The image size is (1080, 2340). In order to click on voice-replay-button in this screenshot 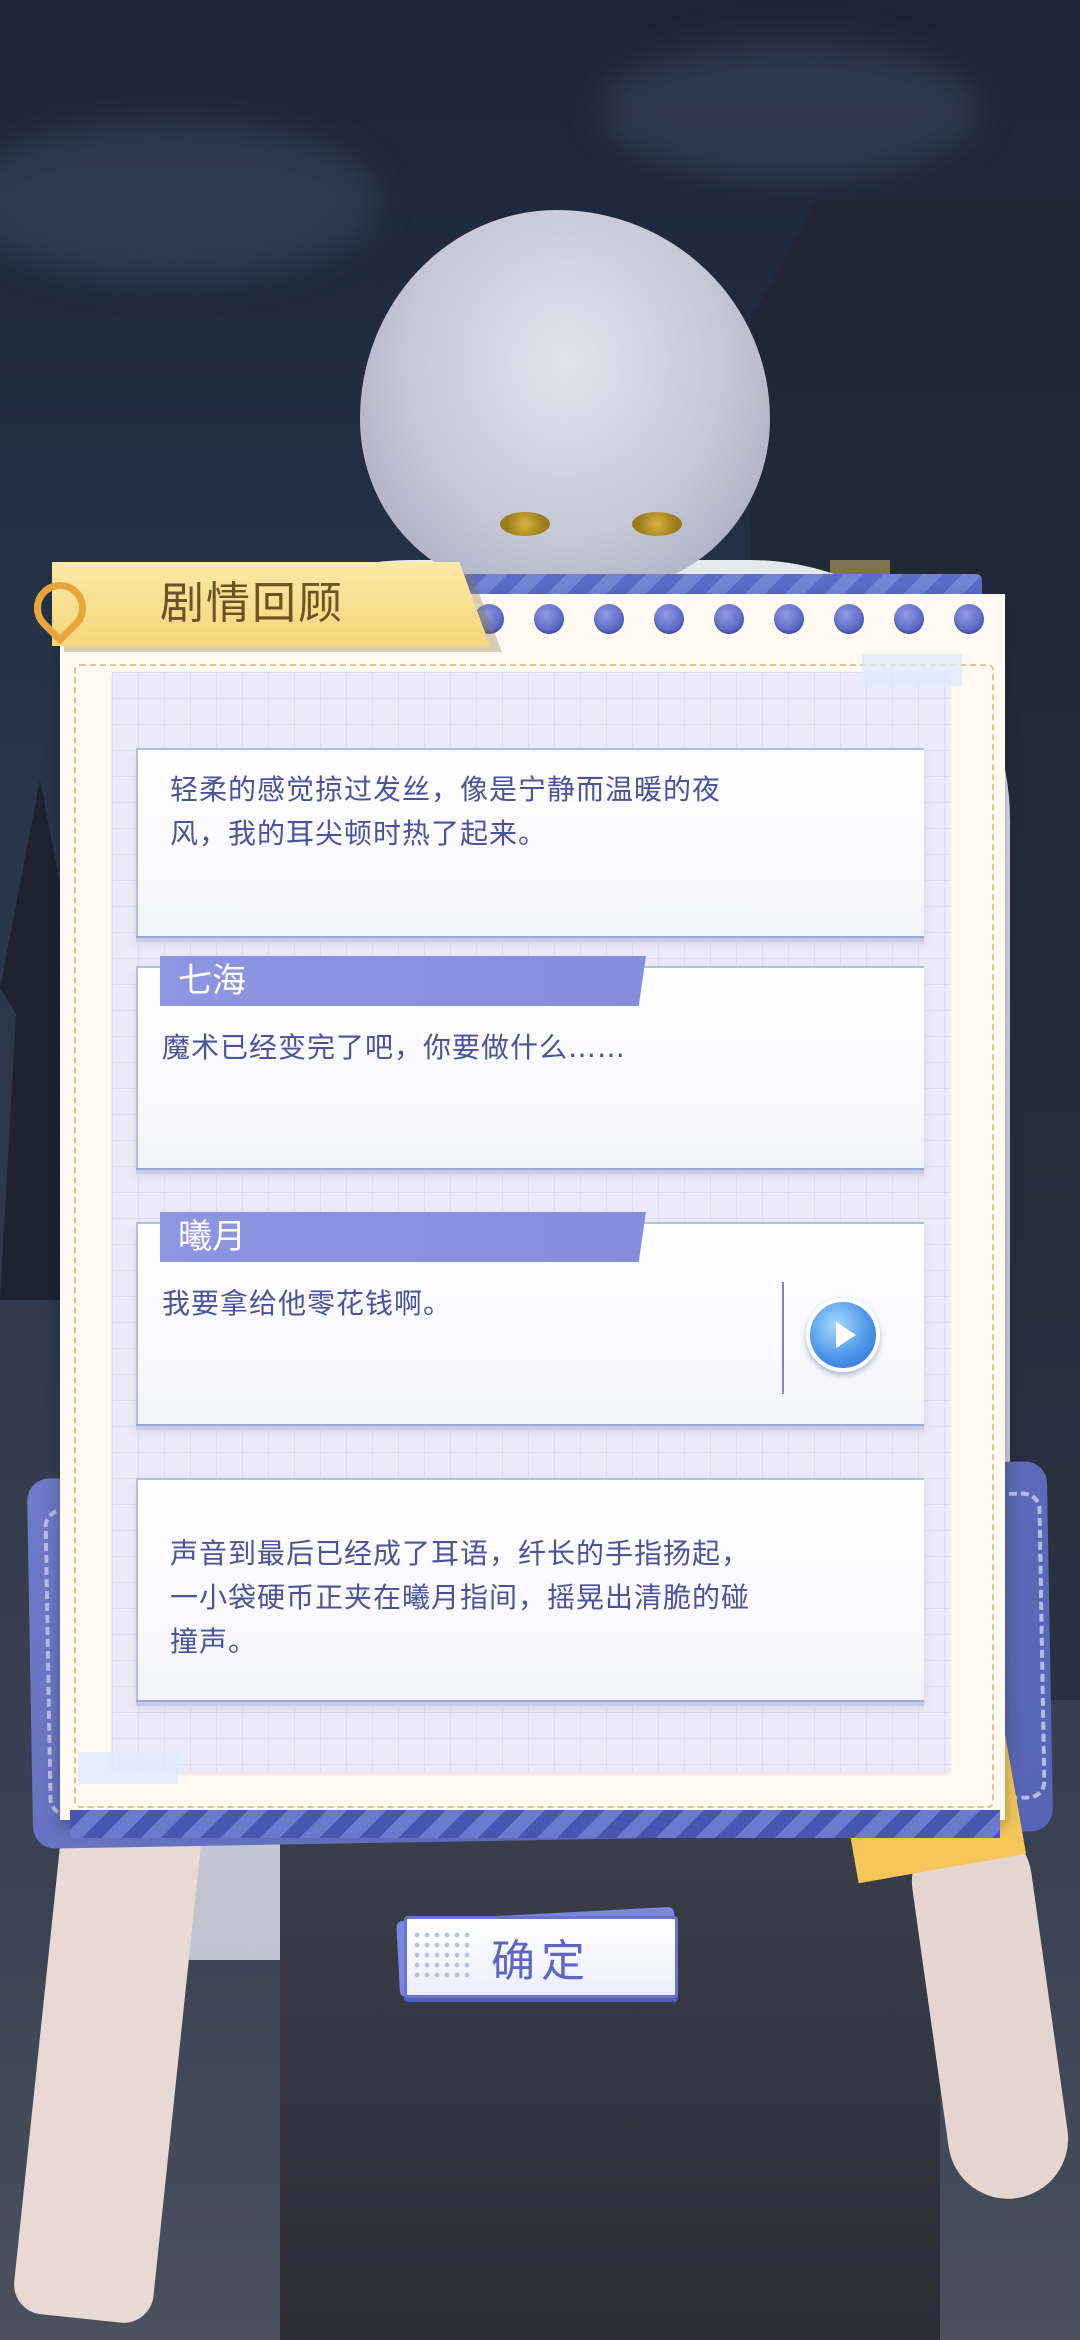, I will do `click(843, 1335)`.